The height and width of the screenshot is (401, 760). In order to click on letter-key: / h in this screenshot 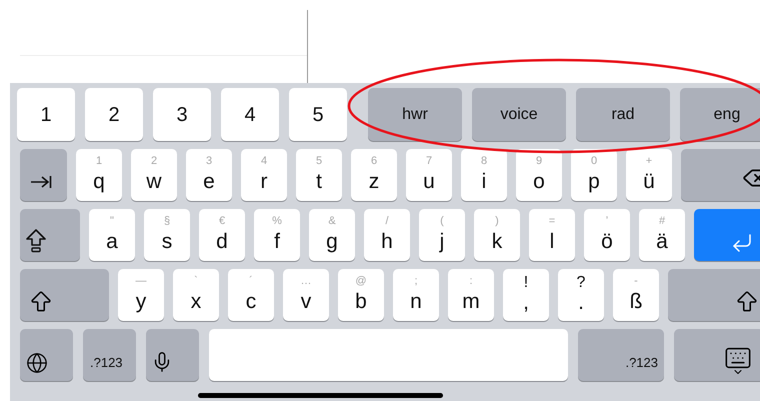, I will do `click(387, 235)`.